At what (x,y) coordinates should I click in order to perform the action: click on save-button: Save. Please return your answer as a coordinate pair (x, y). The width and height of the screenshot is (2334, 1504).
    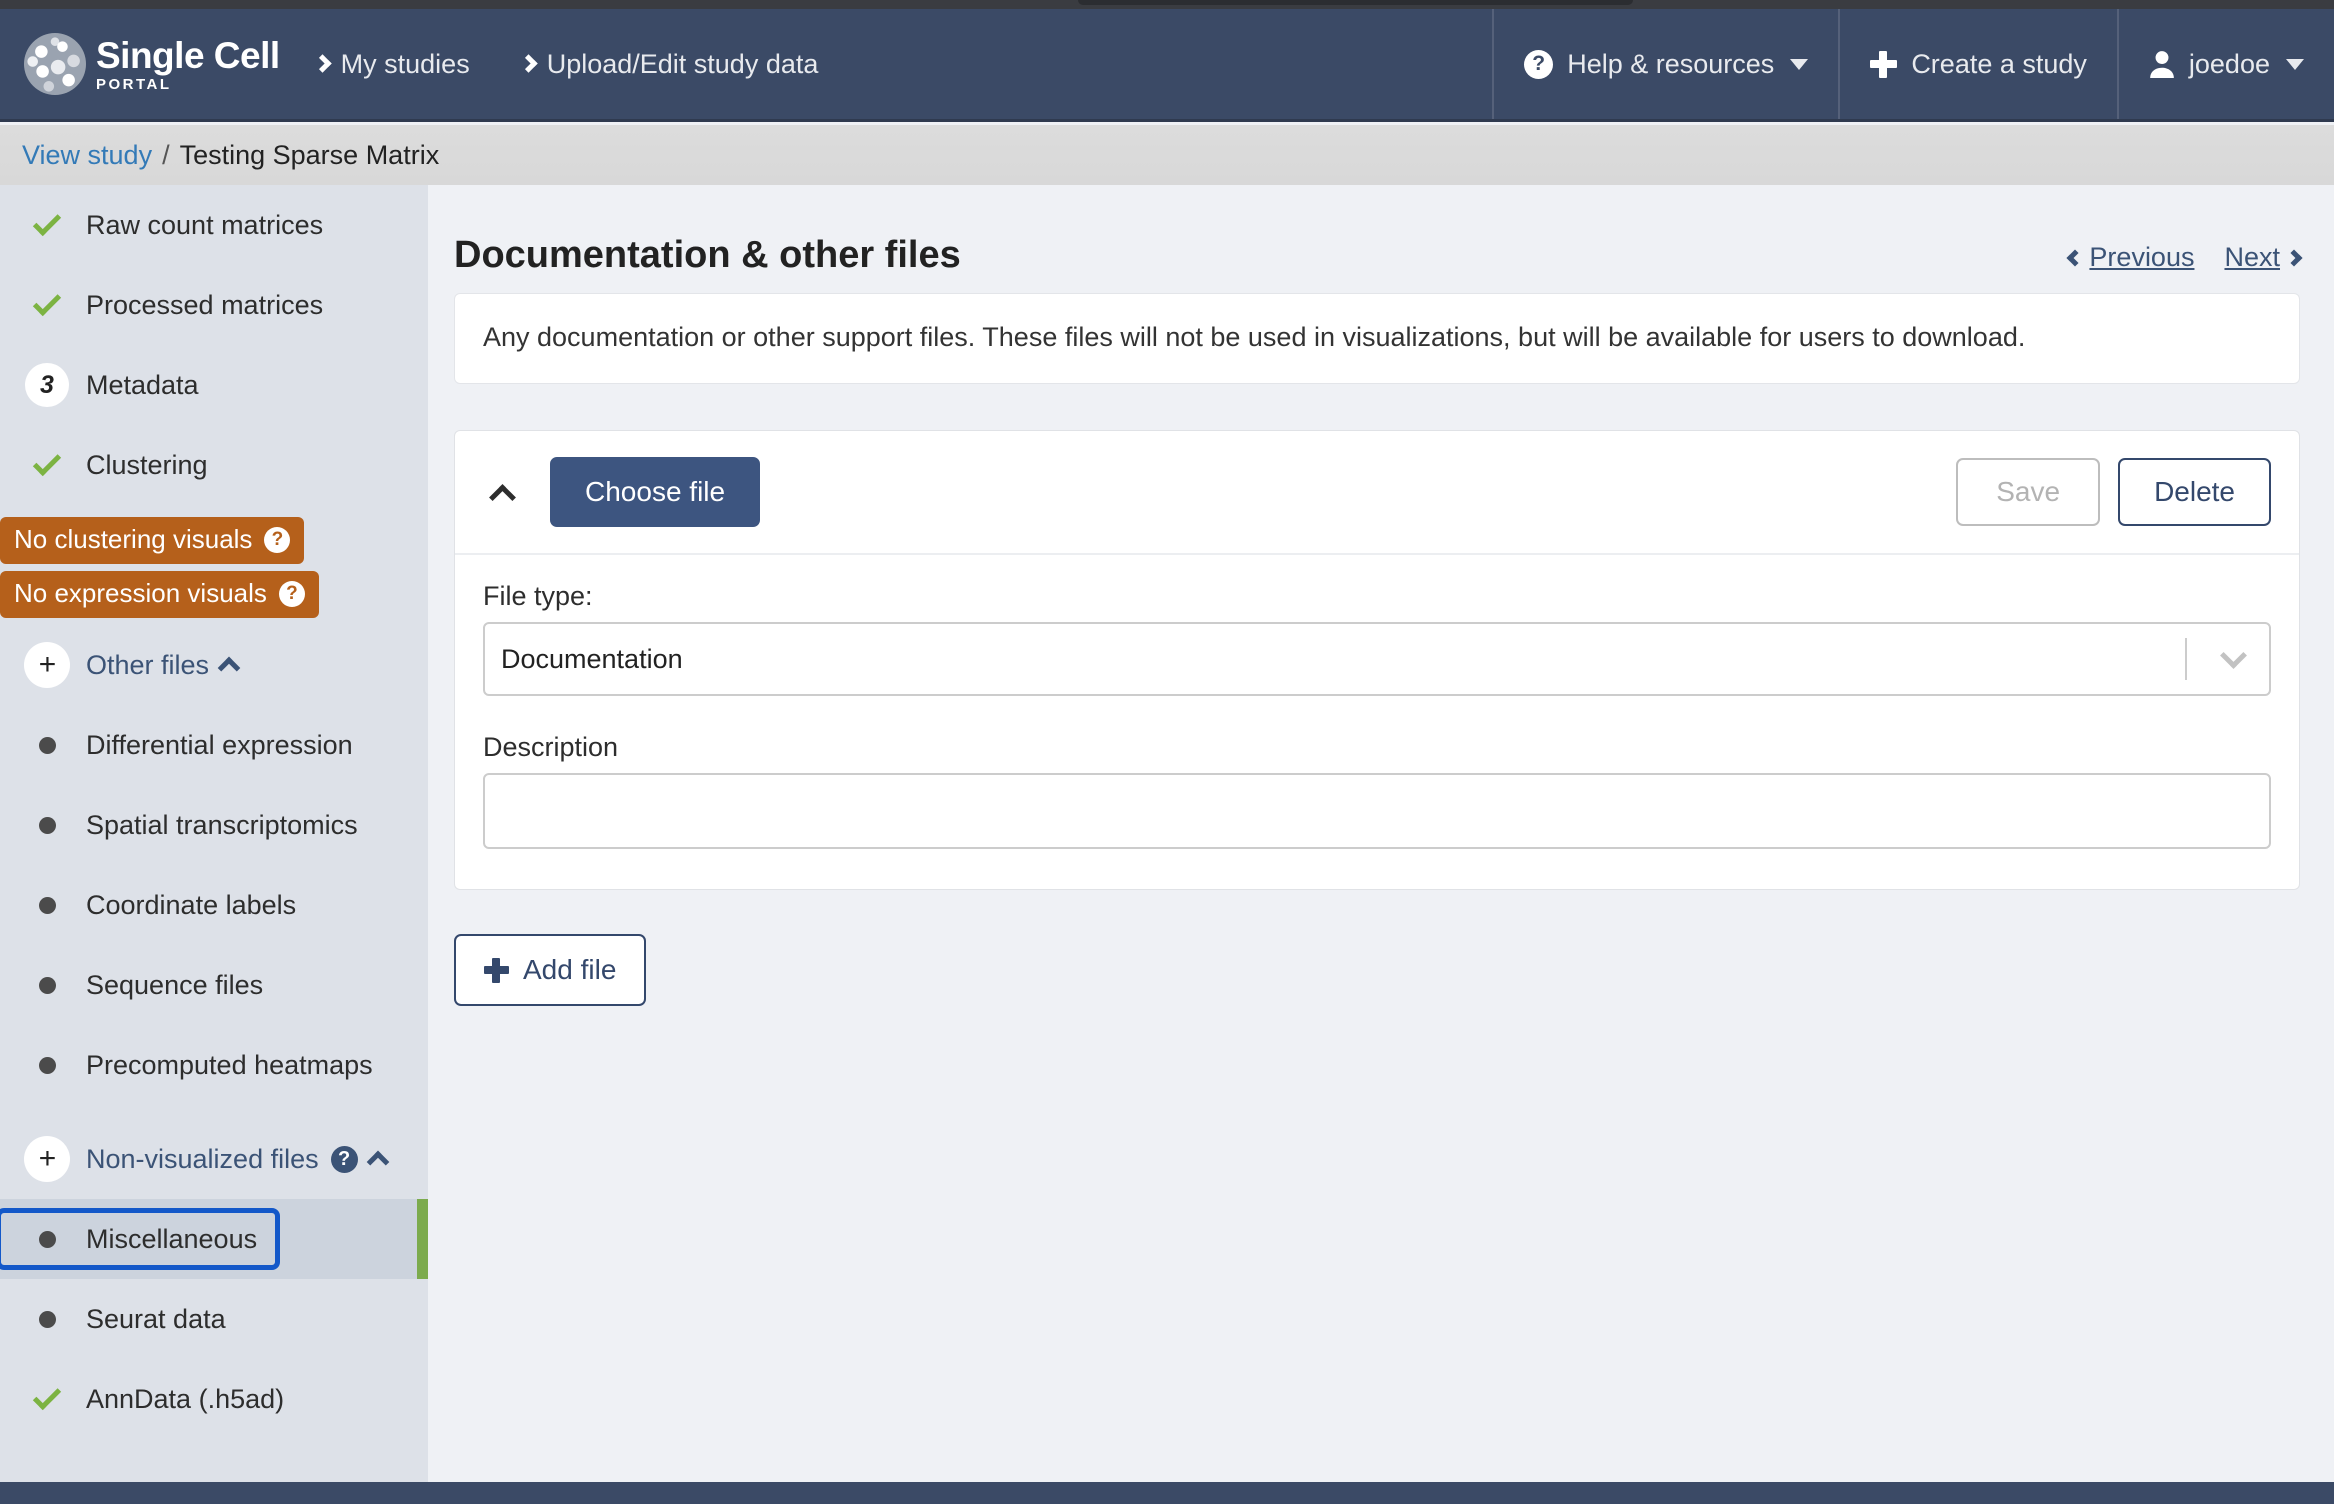
    Looking at the image, I should click on (2028, 492).